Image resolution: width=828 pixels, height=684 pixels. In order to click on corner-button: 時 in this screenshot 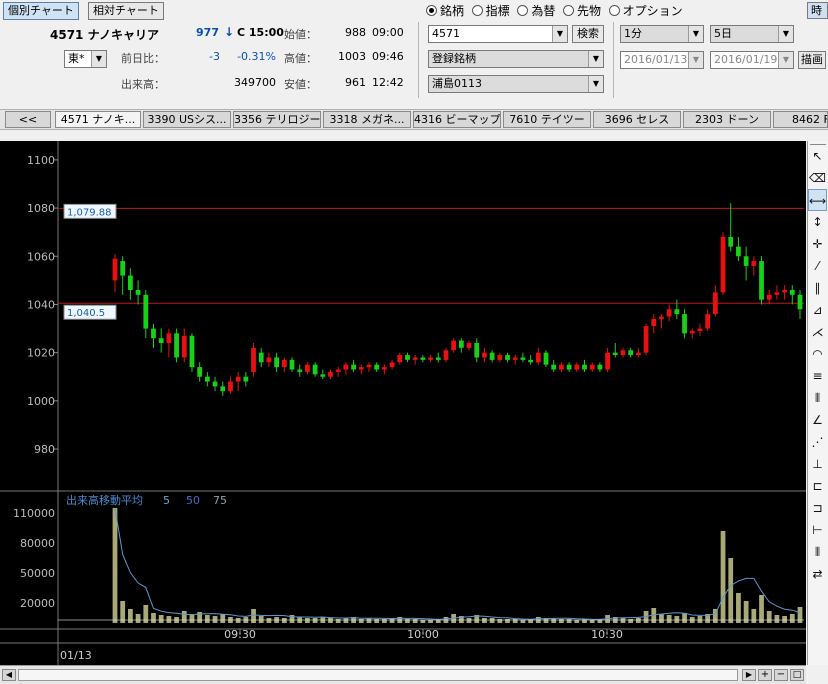, I will do `click(817, 10)`.